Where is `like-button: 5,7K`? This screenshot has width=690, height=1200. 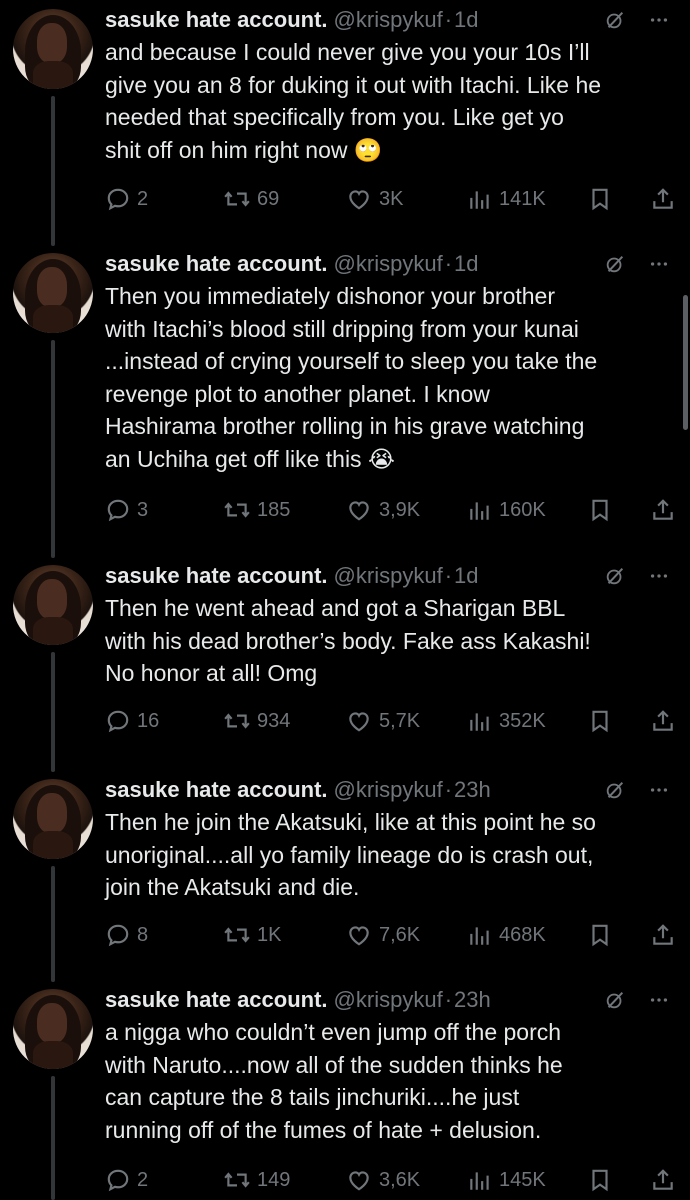 like-button: 5,7K is located at coordinates (382, 721).